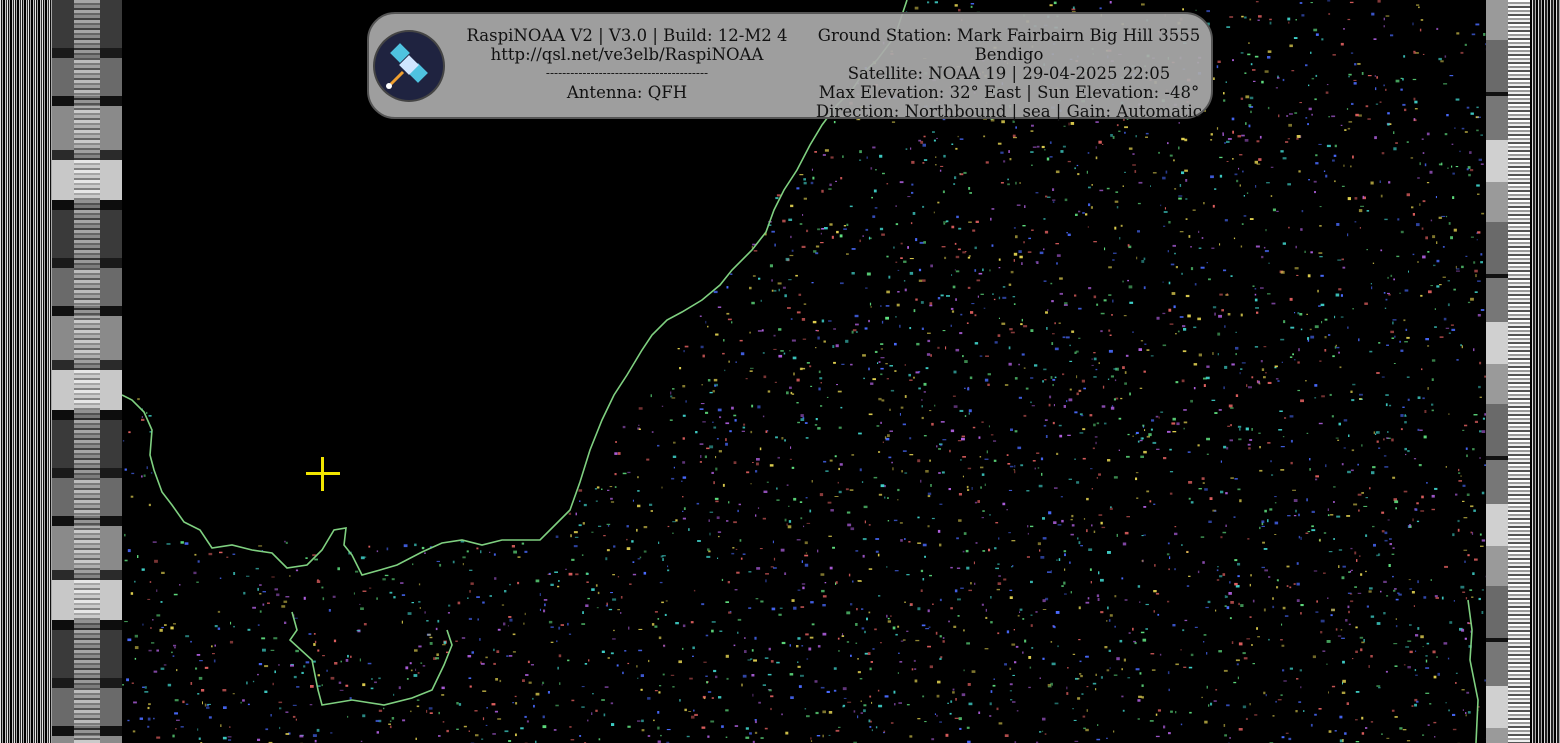 The image size is (1560, 743). Describe the element at coordinates (1545, 371) in the screenshot. I see `telemetry-strip-right-far` at that location.